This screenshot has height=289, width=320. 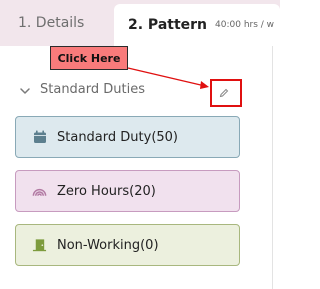 I want to click on duty-card-standard: Standard Duty(50), so click(x=127, y=137).